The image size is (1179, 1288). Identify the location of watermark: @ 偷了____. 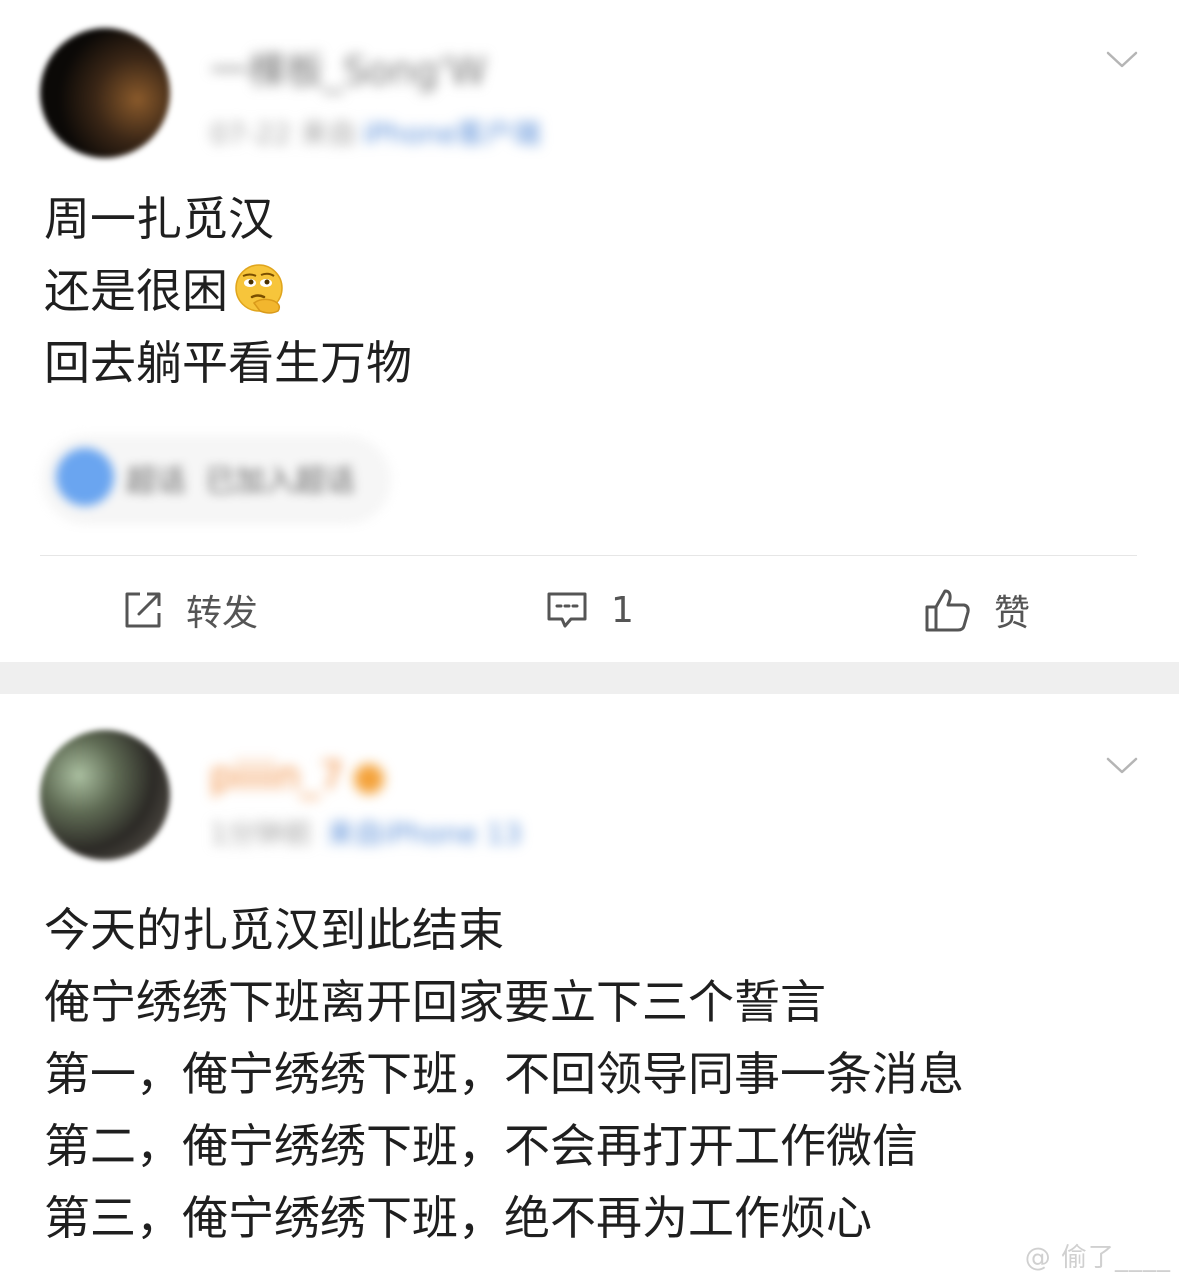
(1097, 1258).